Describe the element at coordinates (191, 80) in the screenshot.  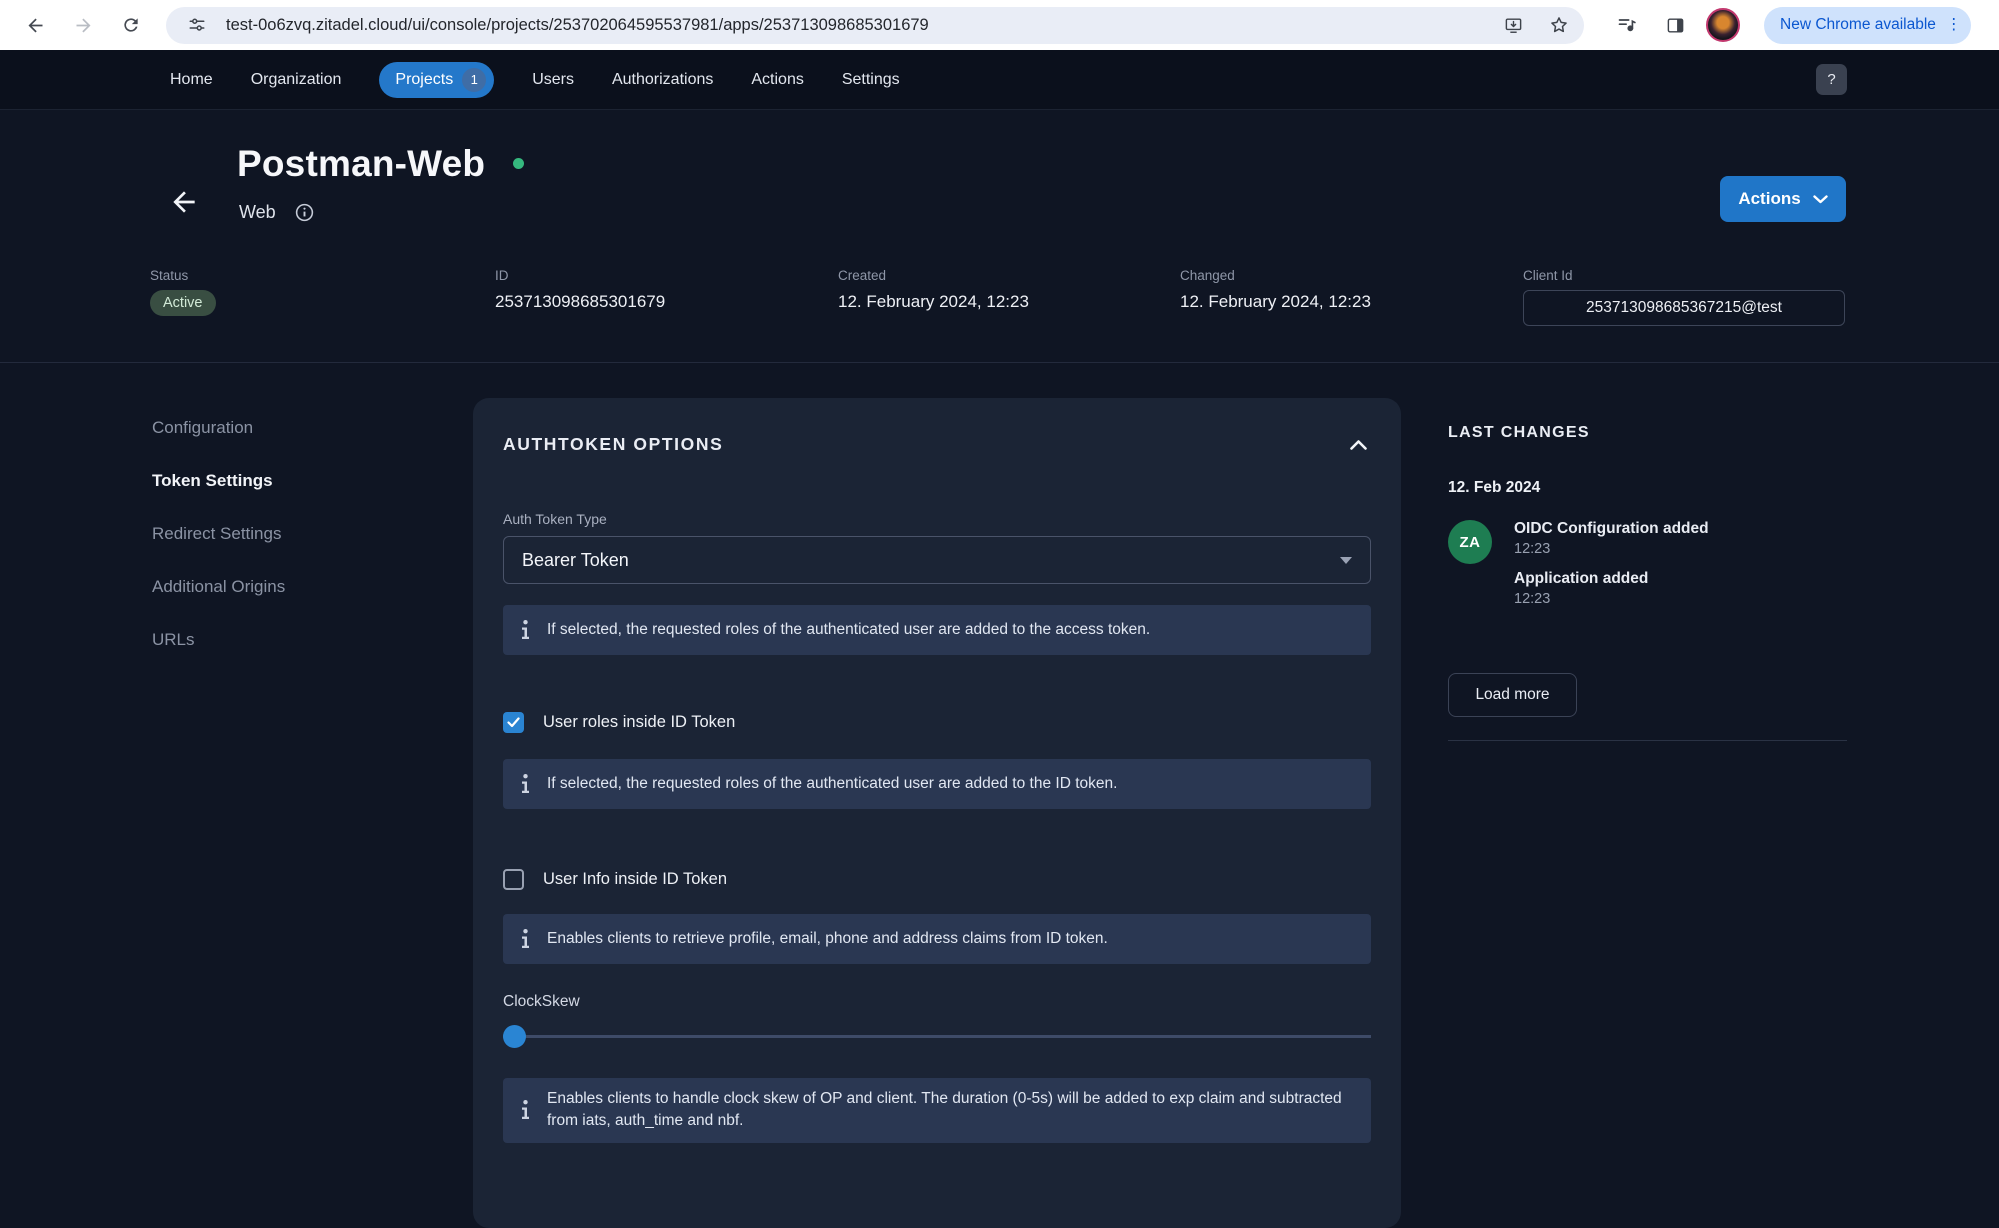
I see `nav-item-home: Home` at that location.